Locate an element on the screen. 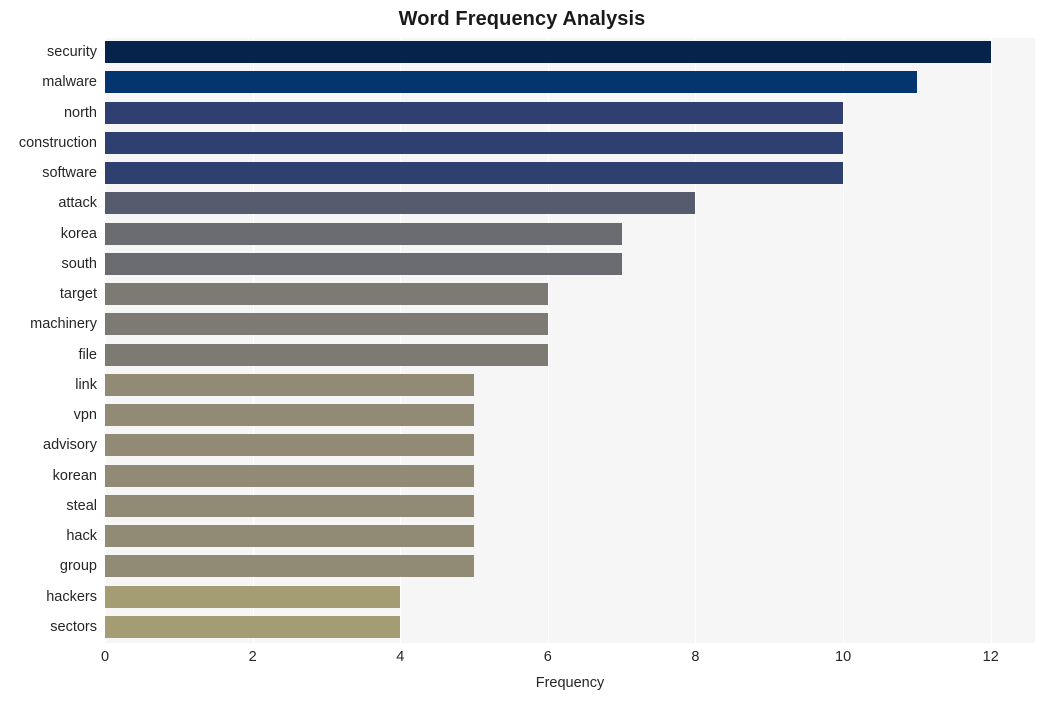 The height and width of the screenshot is (701, 1044). bar-target is located at coordinates (326, 294).